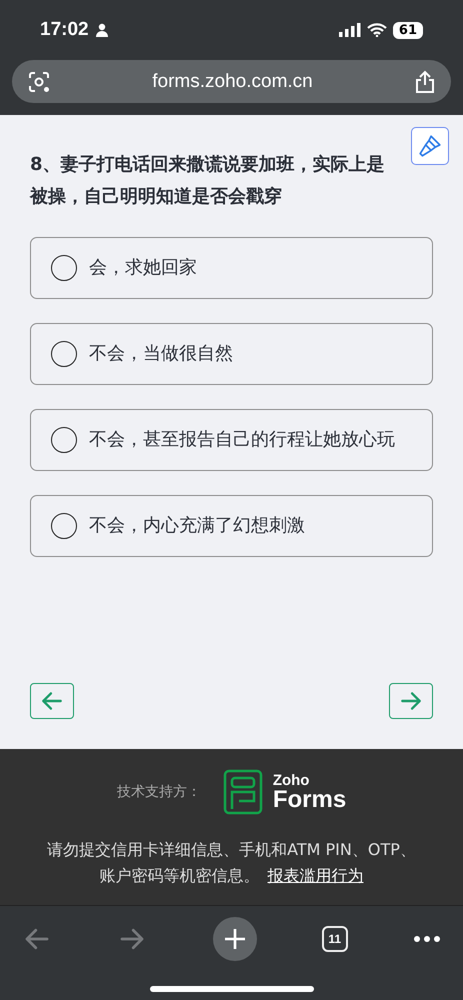 This screenshot has width=463, height=1000. I want to click on status-time: 17:02, so click(64, 30).